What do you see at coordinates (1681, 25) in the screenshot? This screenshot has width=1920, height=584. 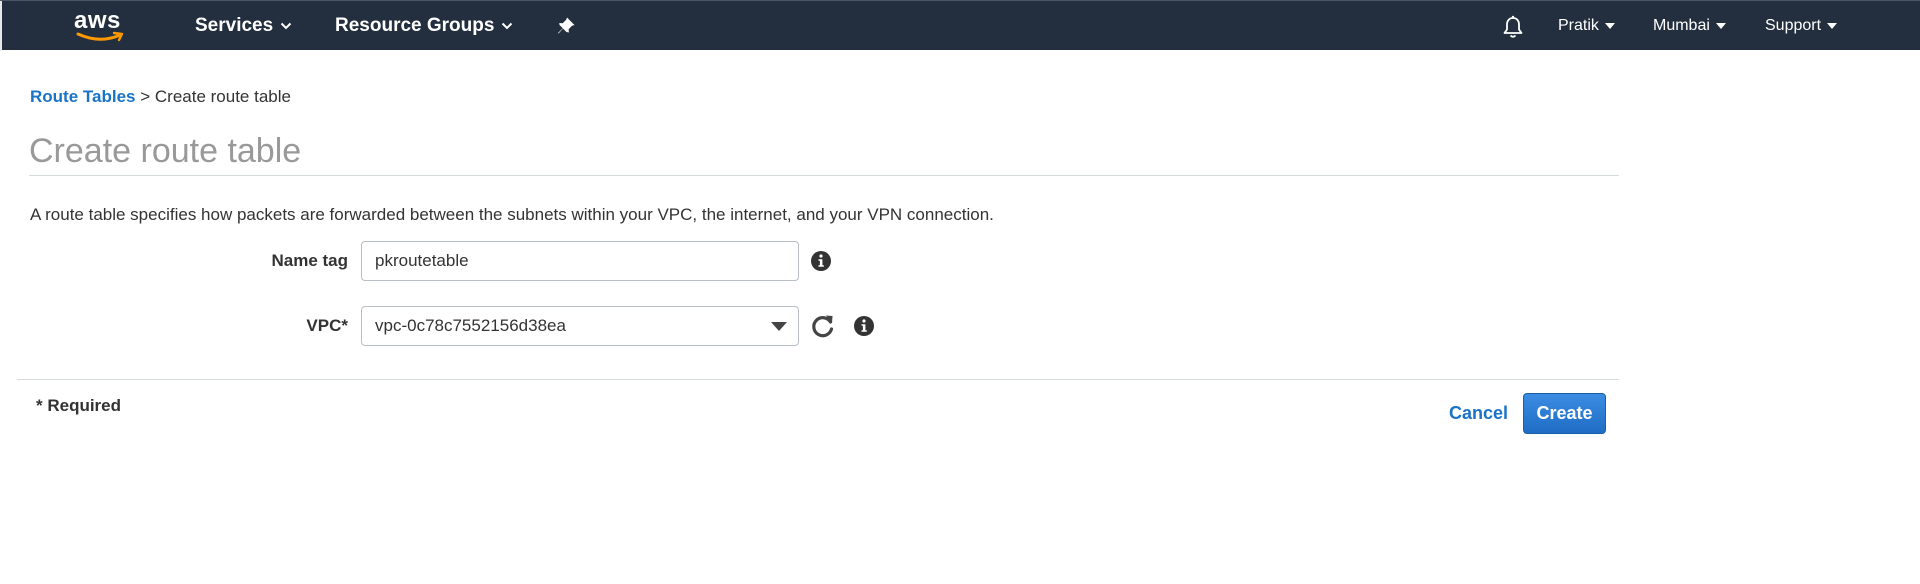 I see `region-label: Mumbai` at bounding box center [1681, 25].